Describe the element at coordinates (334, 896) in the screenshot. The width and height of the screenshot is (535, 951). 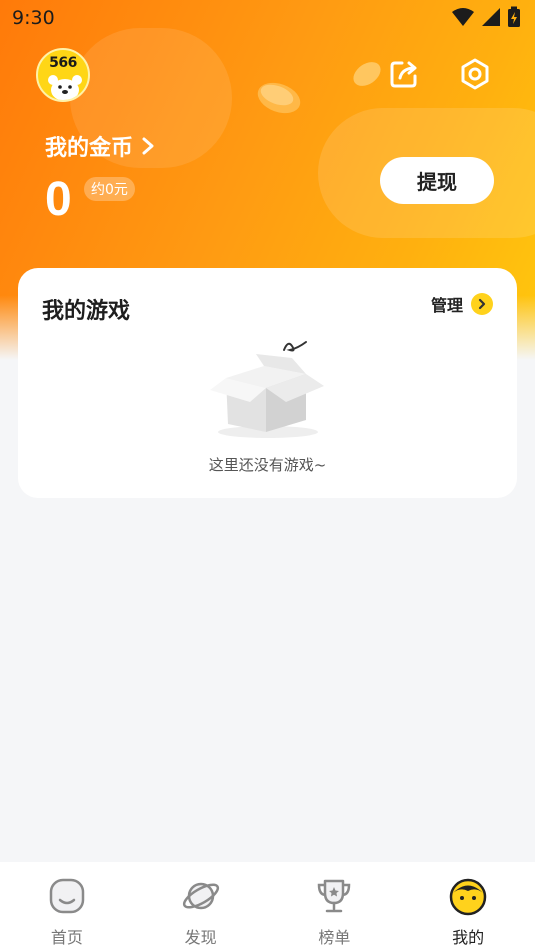
I see `trophy-icon` at that location.